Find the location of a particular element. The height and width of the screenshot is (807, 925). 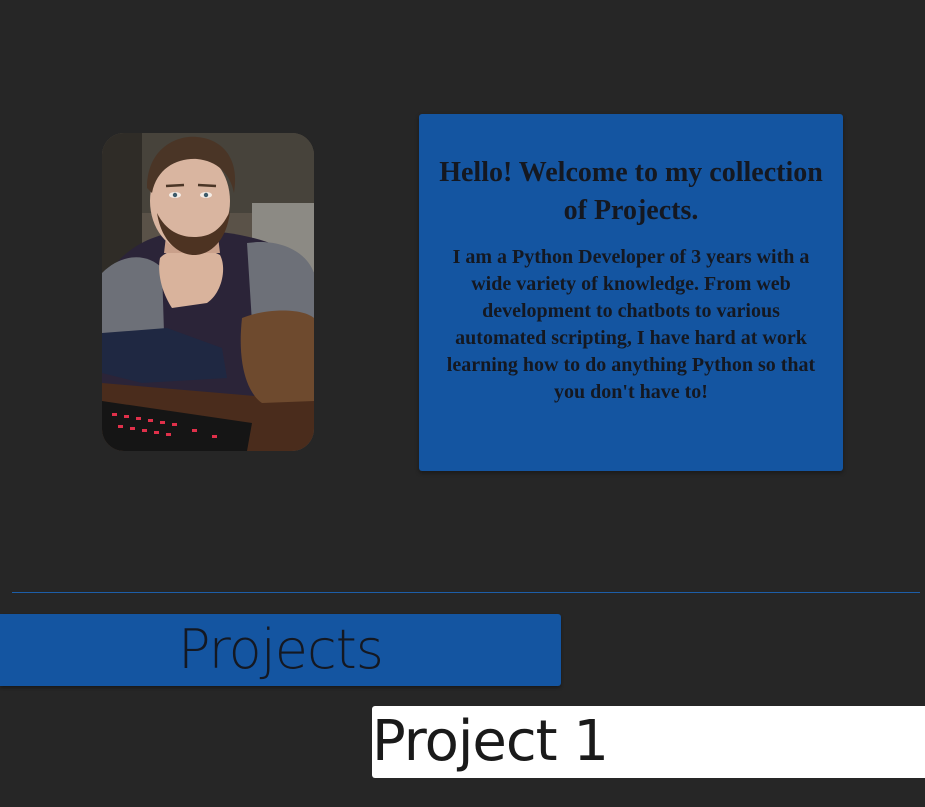

profile-photo is located at coordinates (208, 292).